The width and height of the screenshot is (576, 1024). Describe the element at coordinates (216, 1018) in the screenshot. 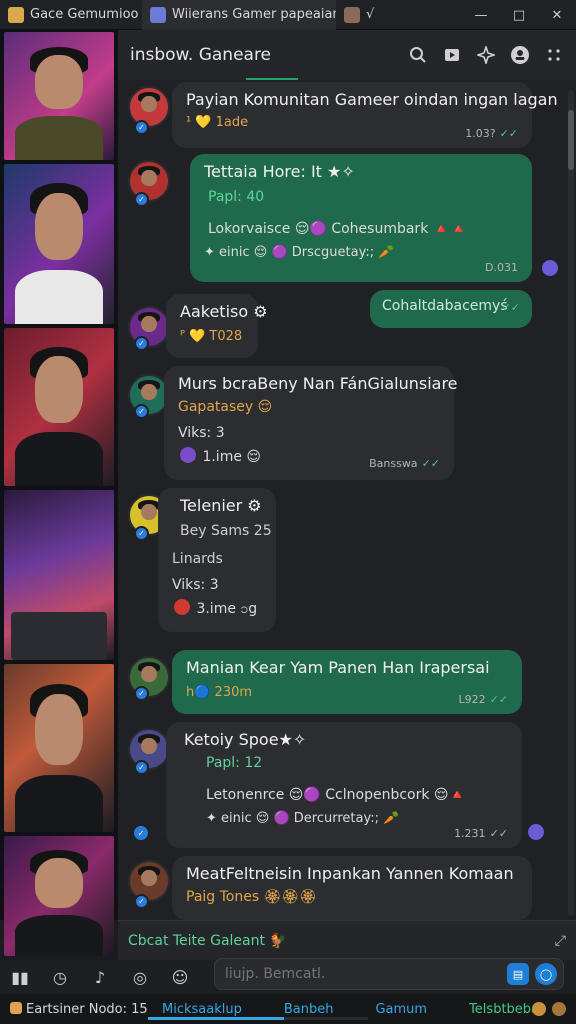

I see `status-progress-fill` at that location.